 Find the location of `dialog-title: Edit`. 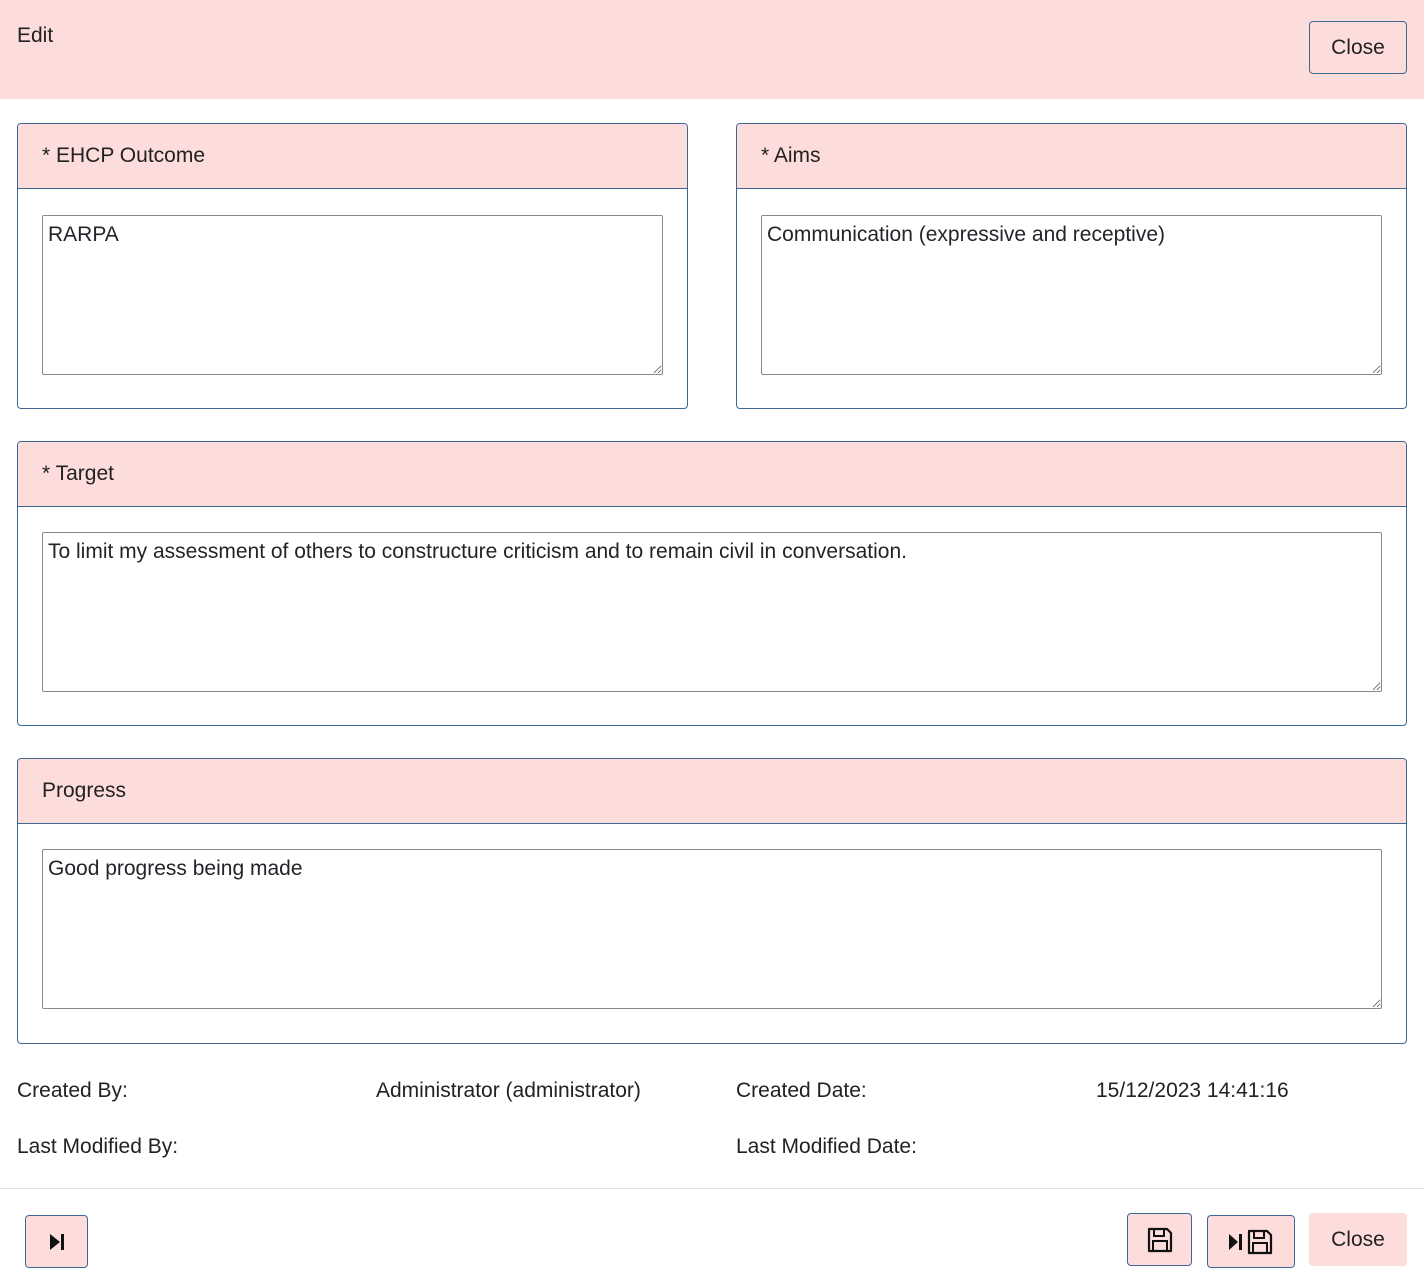

dialog-title: Edit is located at coordinates (35, 35).